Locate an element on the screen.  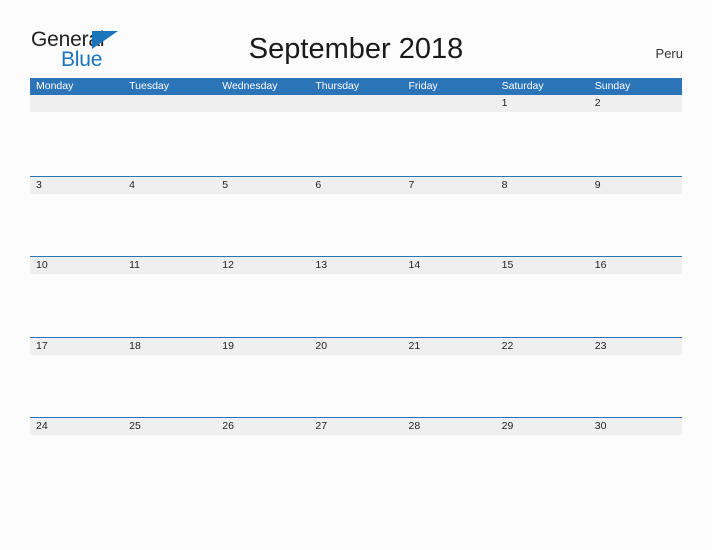
day-cell: 13 is located at coordinates (355, 265).